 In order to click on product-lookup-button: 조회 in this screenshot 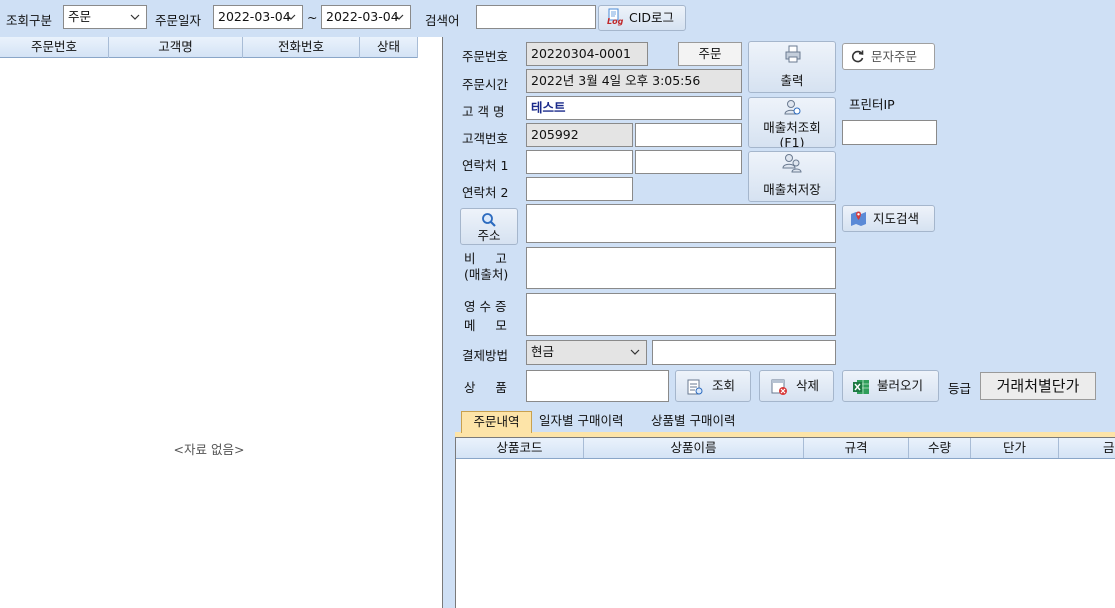, I will do `click(713, 386)`.